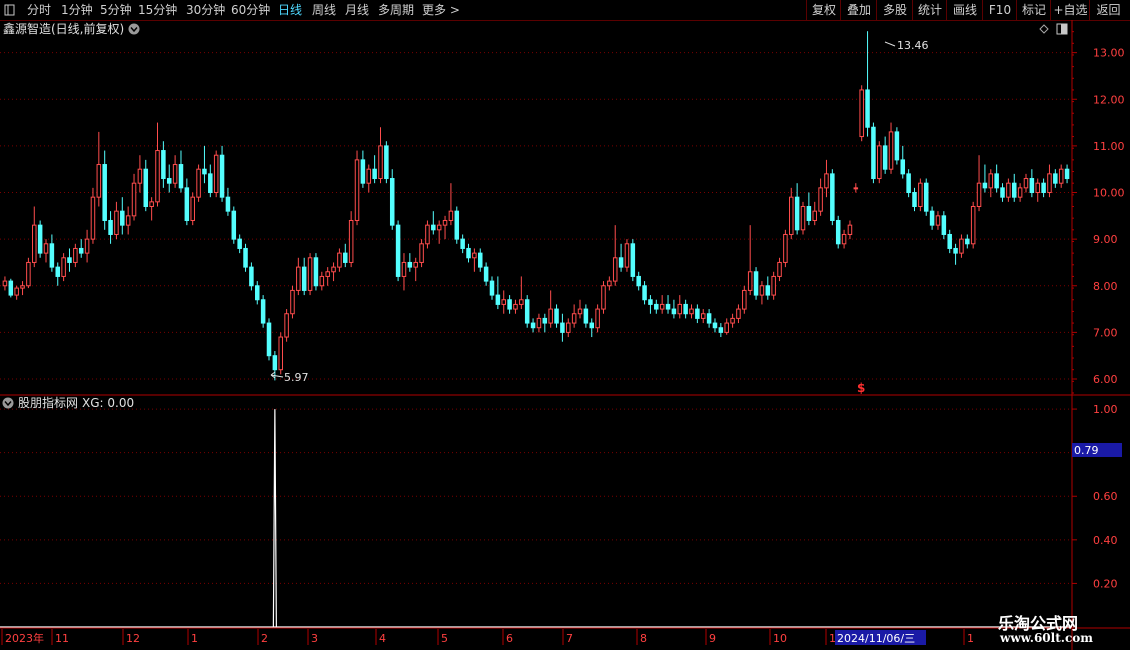  What do you see at coordinates (876, 638) in the screenshot?
I see `cursor-date: 2024/11/06/三` at bounding box center [876, 638].